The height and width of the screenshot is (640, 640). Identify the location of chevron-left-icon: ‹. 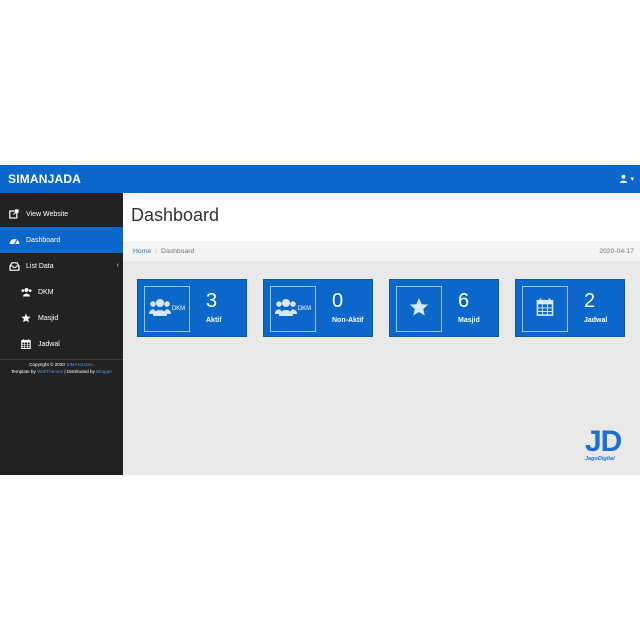
(117, 265).